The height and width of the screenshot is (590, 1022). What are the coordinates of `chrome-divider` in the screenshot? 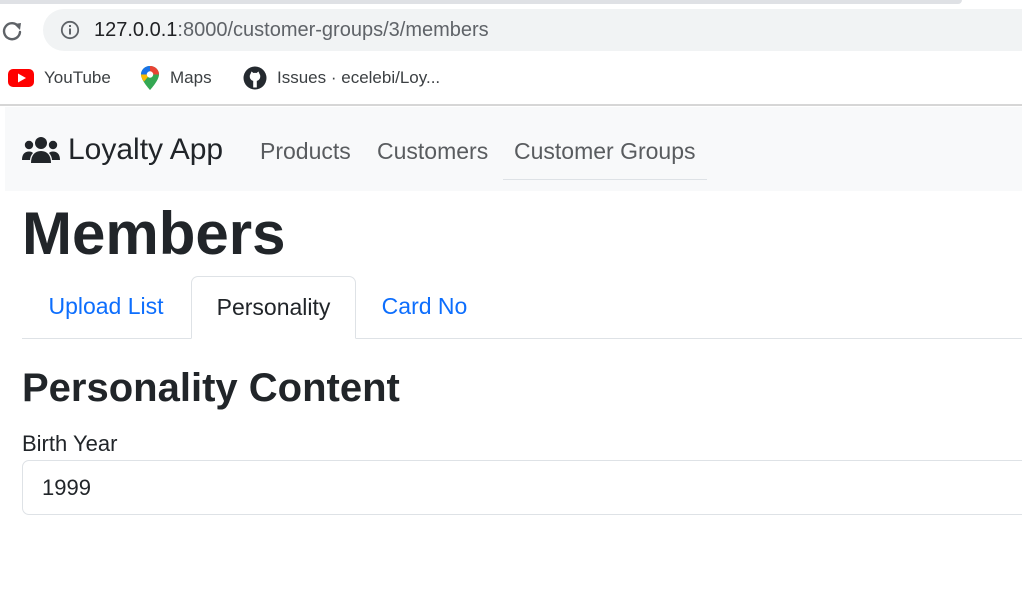 It's located at (511, 105).